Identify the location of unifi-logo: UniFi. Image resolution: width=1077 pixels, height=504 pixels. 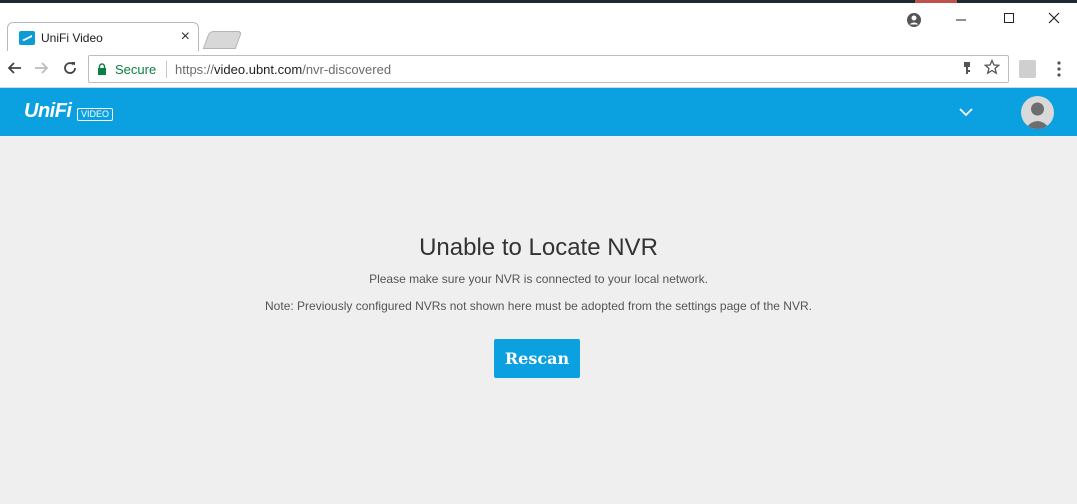
(48, 111).